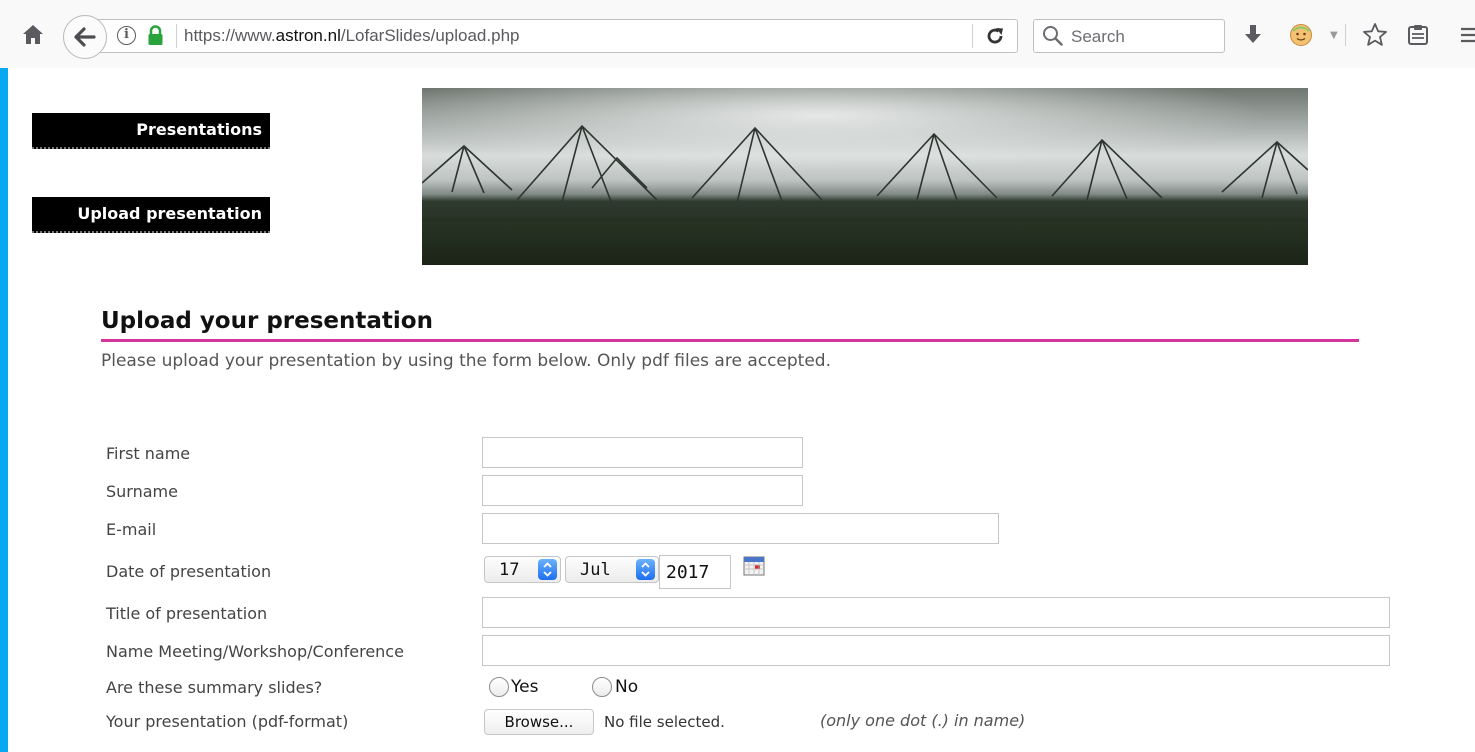  Describe the element at coordinates (189, 571) in the screenshot. I see `date-label: Date of presentation` at that location.